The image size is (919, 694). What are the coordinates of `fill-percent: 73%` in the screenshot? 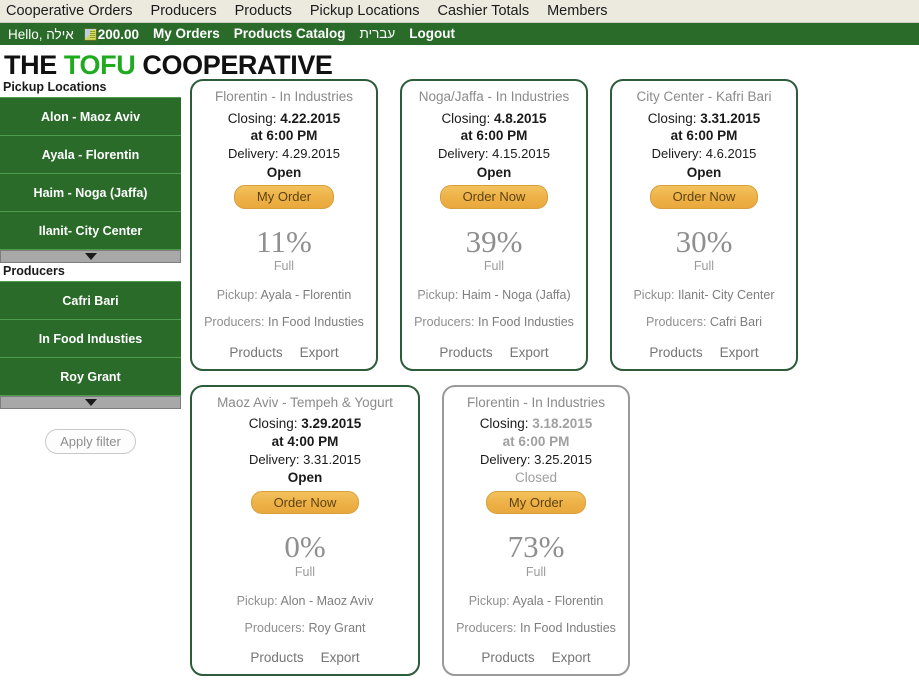 It's located at (536, 547).